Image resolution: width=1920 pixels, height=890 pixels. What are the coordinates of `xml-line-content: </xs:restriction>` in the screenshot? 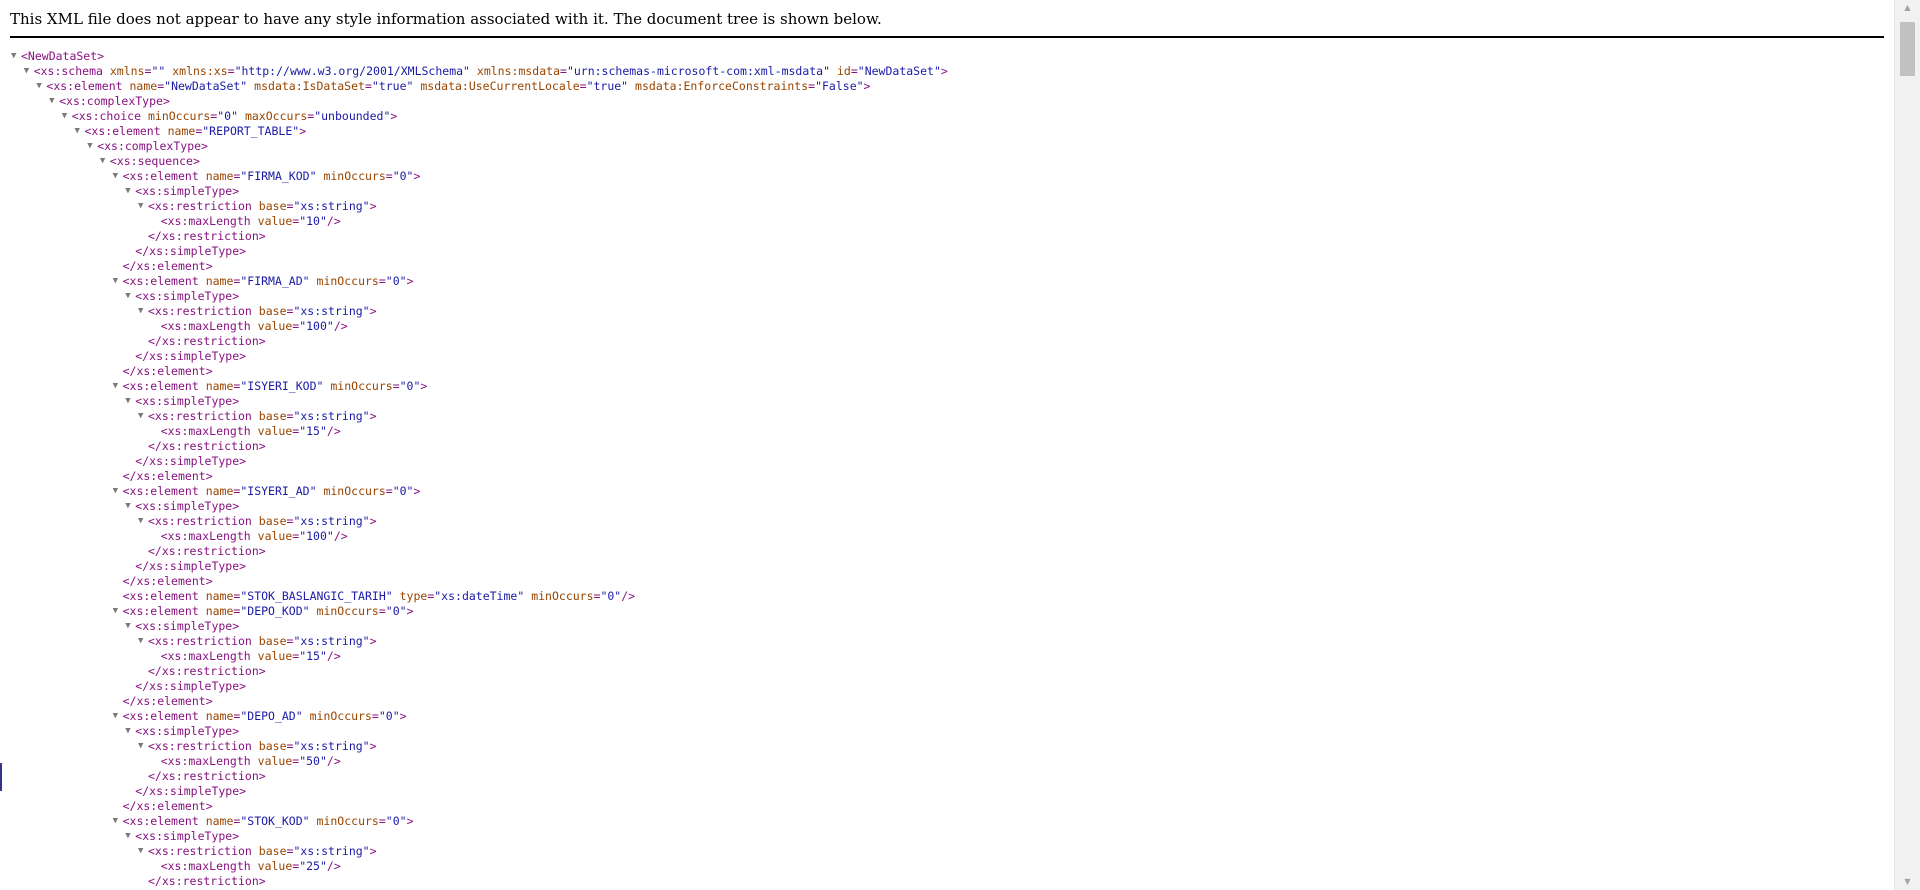 It's located at (207, 776).